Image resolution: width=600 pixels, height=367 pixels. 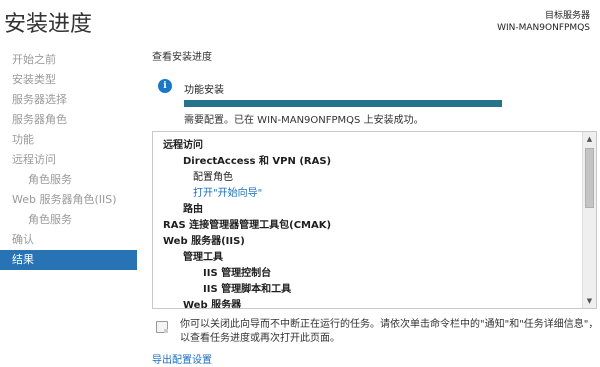 What do you see at coordinates (162, 327) in the screenshot?
I see `note-icon` at bounding box center [162, 327].